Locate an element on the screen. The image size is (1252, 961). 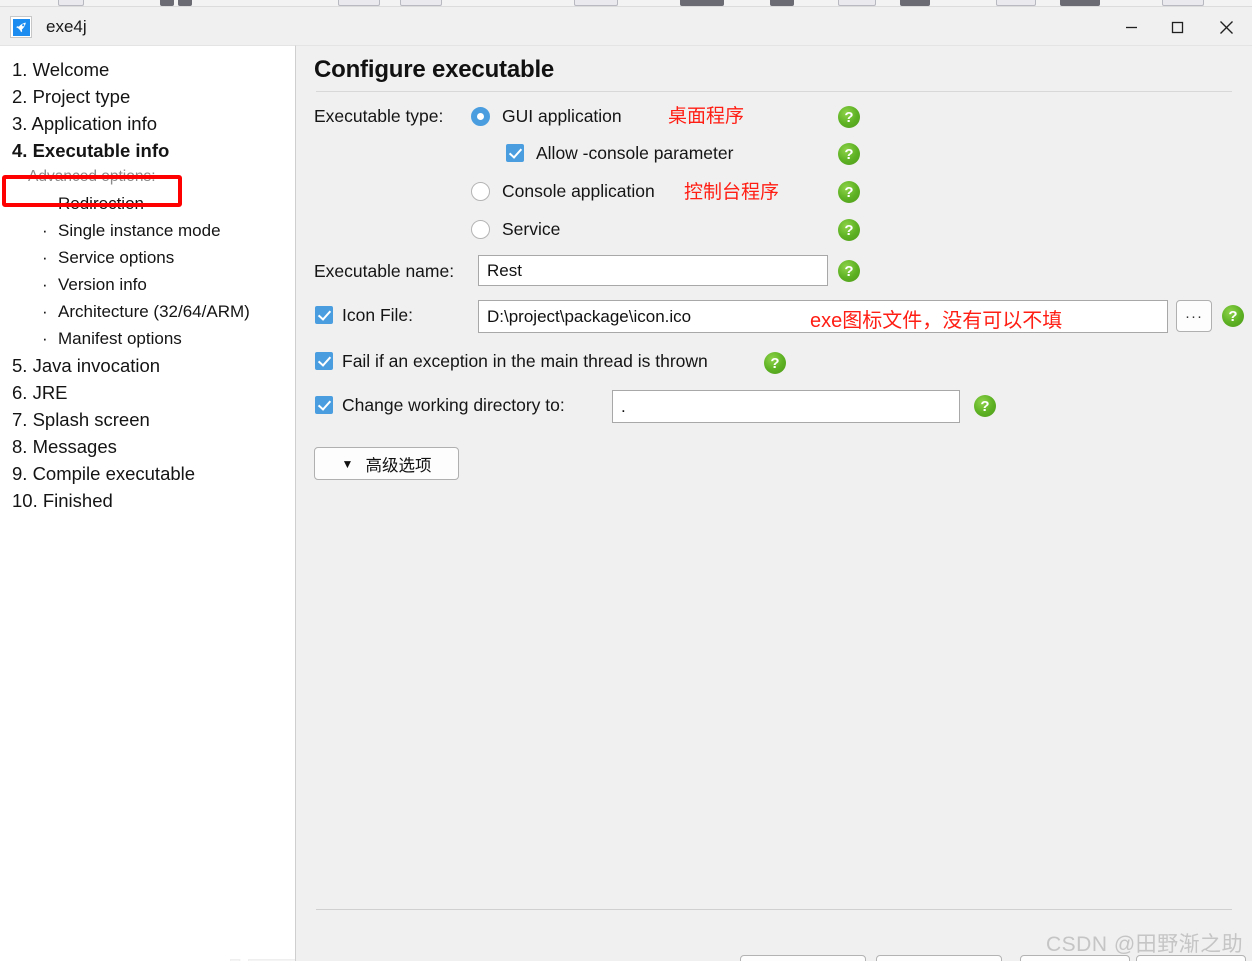
annotation-desktop-program: 桌面程序 is located at coordinates (706, 116).